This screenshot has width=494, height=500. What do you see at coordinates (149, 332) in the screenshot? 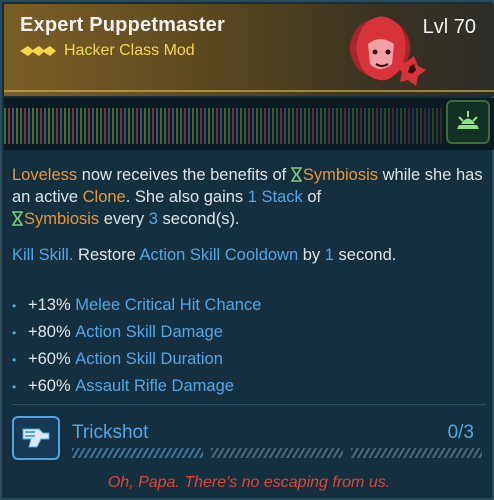
I see `stat-label: Action Skill Damage` at bounding box center [149, 332].